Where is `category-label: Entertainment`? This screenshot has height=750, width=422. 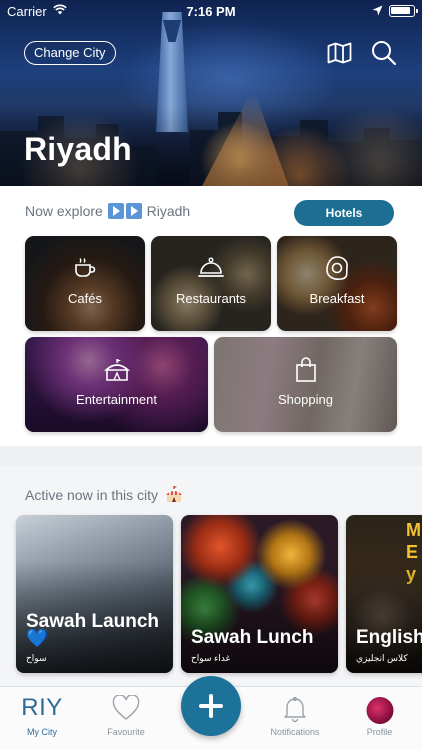 category-label: Entertainment is located at coordinates (116, 399).